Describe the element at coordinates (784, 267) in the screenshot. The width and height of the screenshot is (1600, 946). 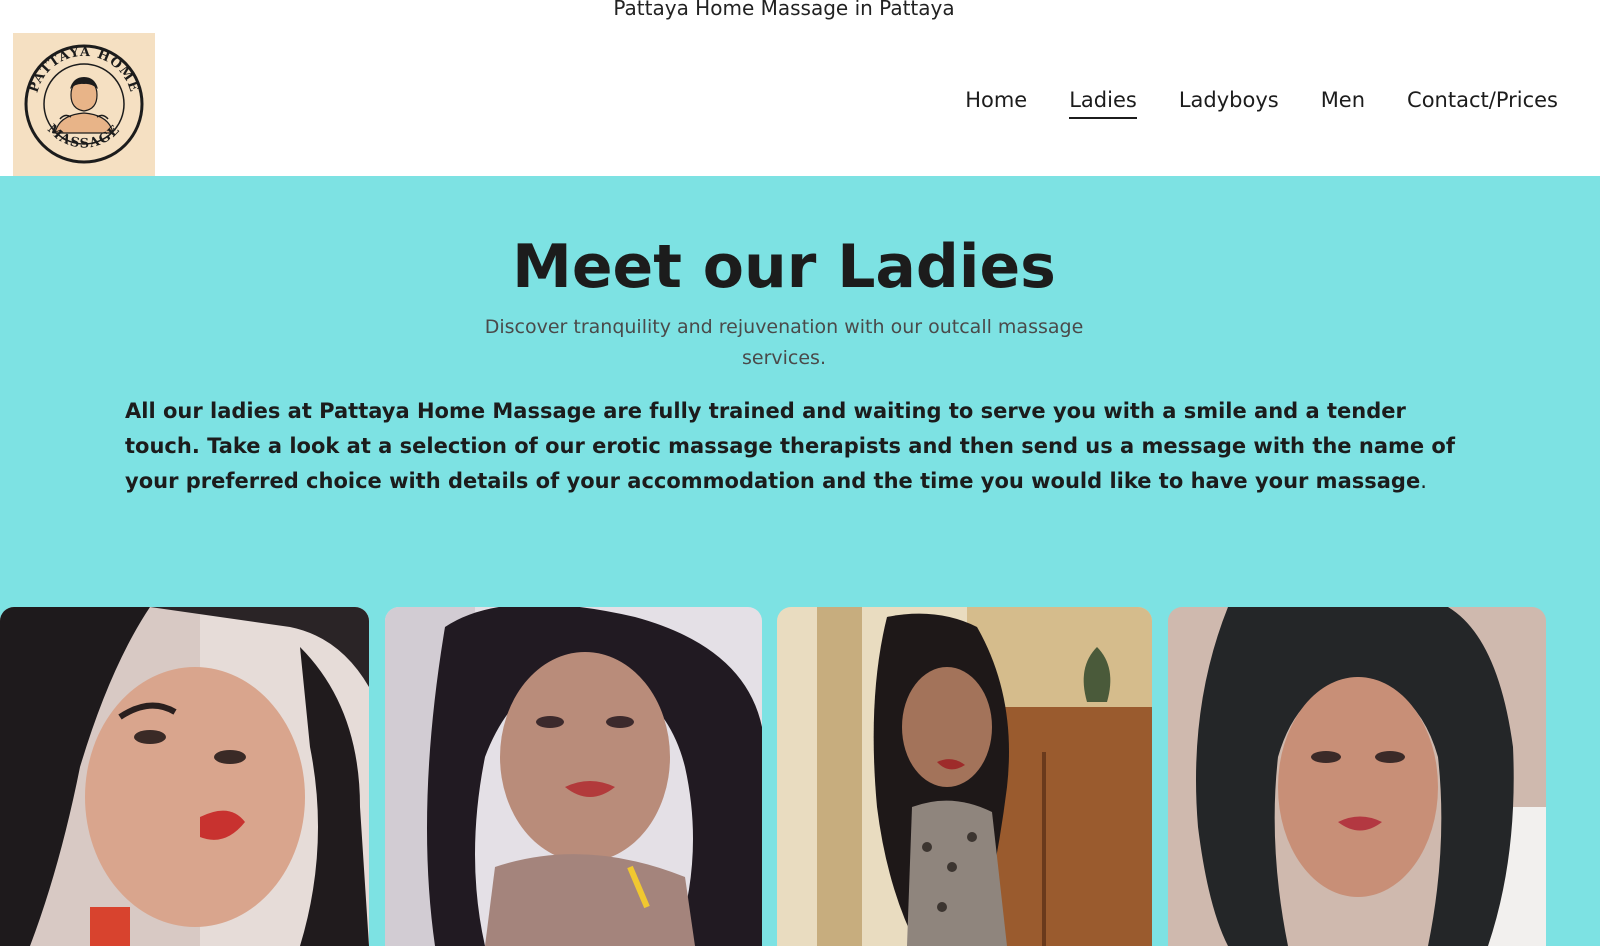
I see `page-title: Meet our Ladies` at that location.